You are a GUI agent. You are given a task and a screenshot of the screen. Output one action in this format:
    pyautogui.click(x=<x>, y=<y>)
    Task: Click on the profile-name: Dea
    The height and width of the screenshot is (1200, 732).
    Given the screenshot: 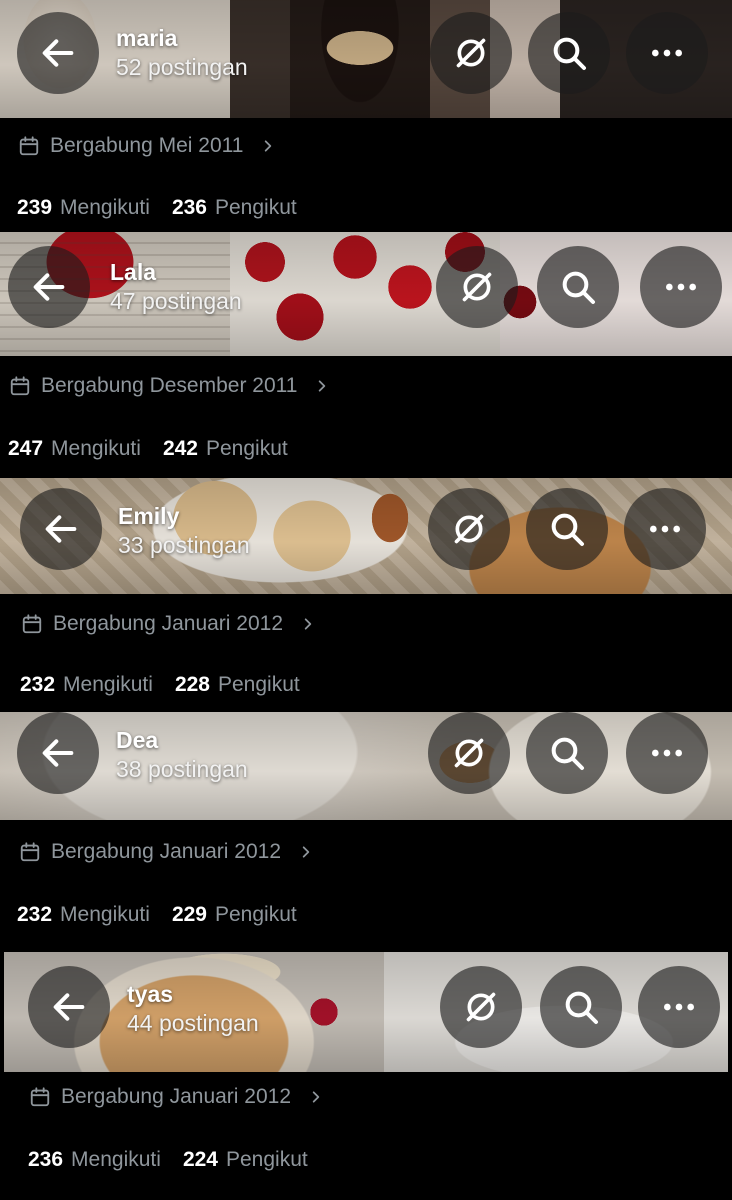 What is the action you would take?
    pyautogui.click(x=137, y=740)
    